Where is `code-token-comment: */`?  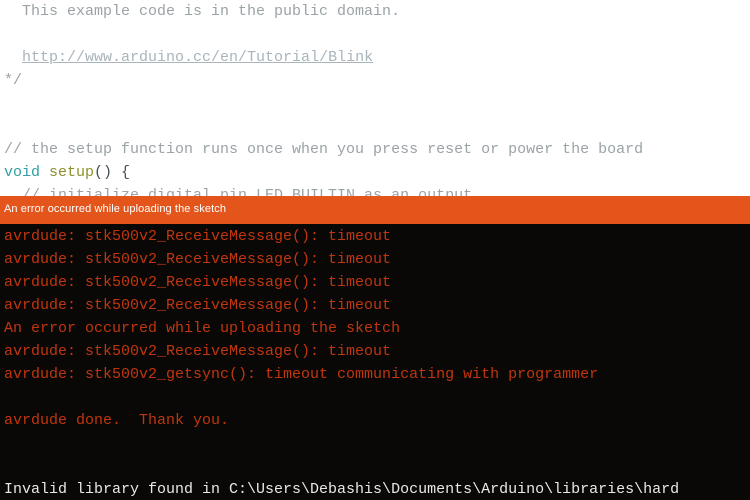
code-token-comment: */ is located at coordinates (13, 80).